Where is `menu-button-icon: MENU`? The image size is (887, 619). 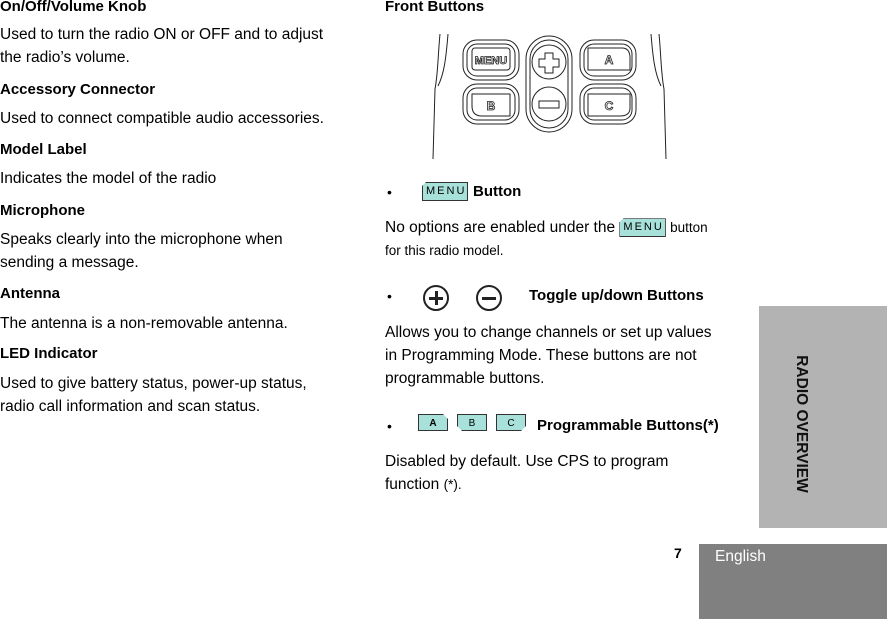
menu-button-icon: MENU is located at coordinates (445, 191).